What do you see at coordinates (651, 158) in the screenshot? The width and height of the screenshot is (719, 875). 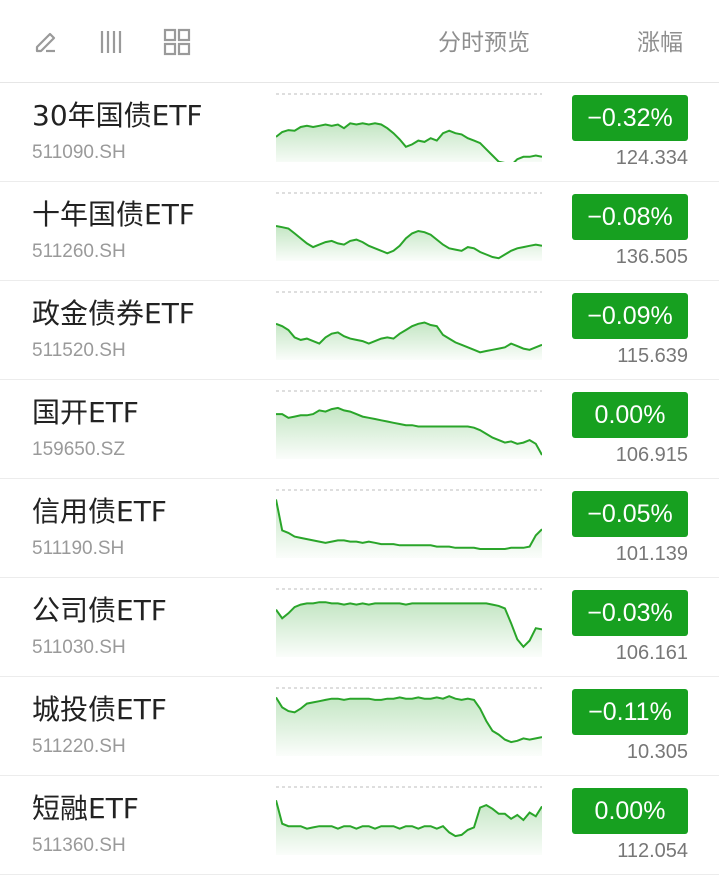 I see `price-value: 124.334` at bounding box center [651, 158].